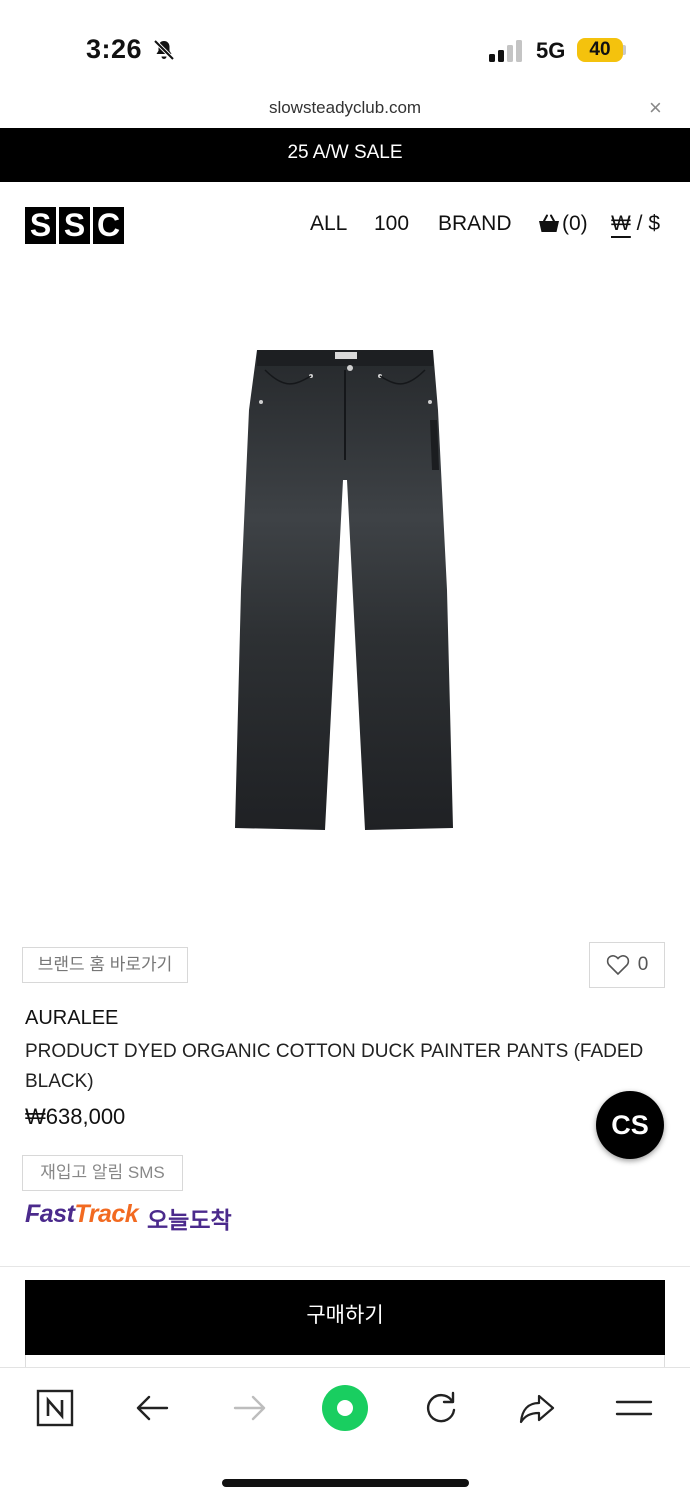 This screenshot has height=1501, width=690. Describe the element at coordinates (345, 108) in the screenshot. I see `url-bar: slowsteadyclub.com` at that location.